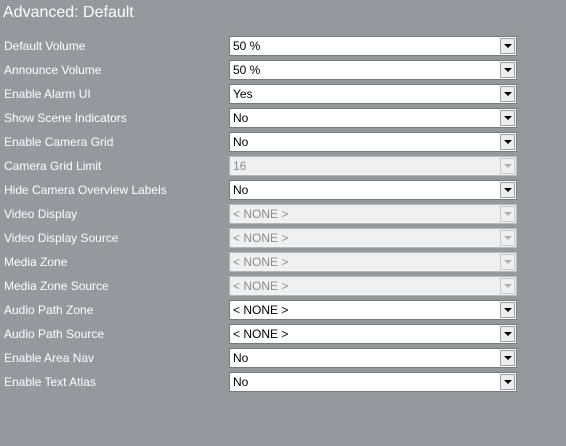  I want to click on setting-value-camera-grid-limit: 16, so click(240, 166).